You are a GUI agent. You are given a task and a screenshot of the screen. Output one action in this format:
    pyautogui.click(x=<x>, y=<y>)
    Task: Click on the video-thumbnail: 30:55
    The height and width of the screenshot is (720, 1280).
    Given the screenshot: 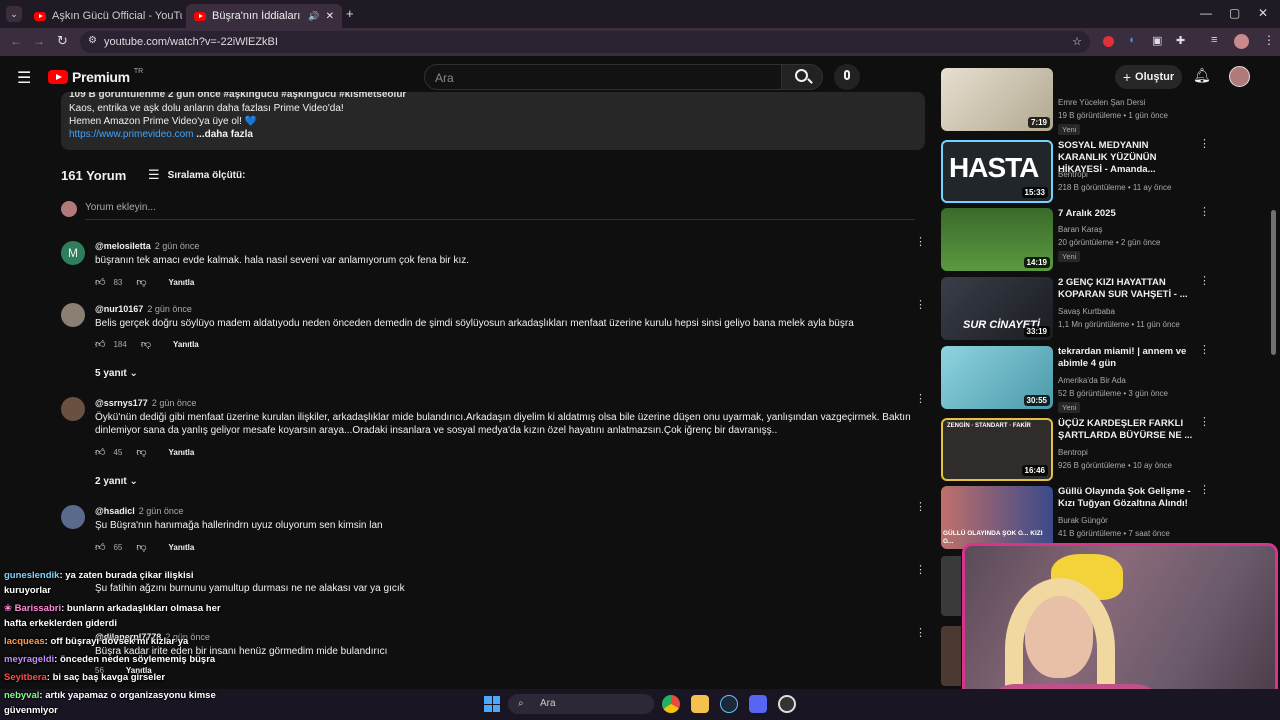 What is the action you would take?
    pyautogui.click(x=997, y=377)
    